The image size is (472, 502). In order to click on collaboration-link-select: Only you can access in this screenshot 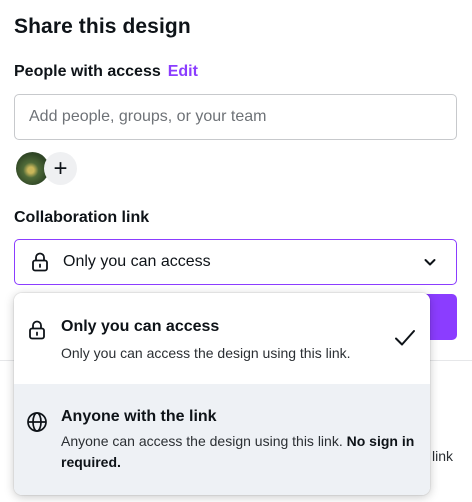, I will do `click(235, 262)`.